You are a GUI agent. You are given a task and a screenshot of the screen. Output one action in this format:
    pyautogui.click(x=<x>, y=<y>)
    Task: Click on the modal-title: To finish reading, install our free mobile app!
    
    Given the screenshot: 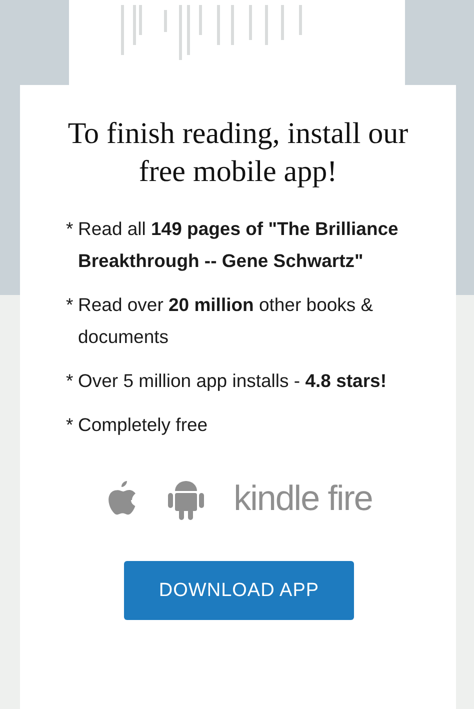 What is the action you would take?
    pyautogui.click(x=238, y=153)
    